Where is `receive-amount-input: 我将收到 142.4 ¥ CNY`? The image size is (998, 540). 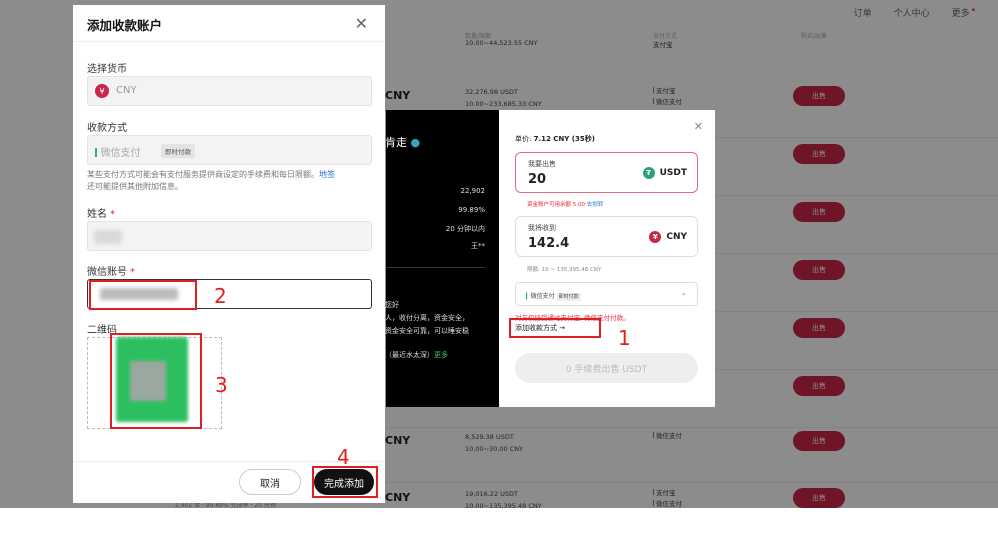
receive-amount-input: 我将收到 142.4 ¥ CNY is located at coordinates (606, 236).